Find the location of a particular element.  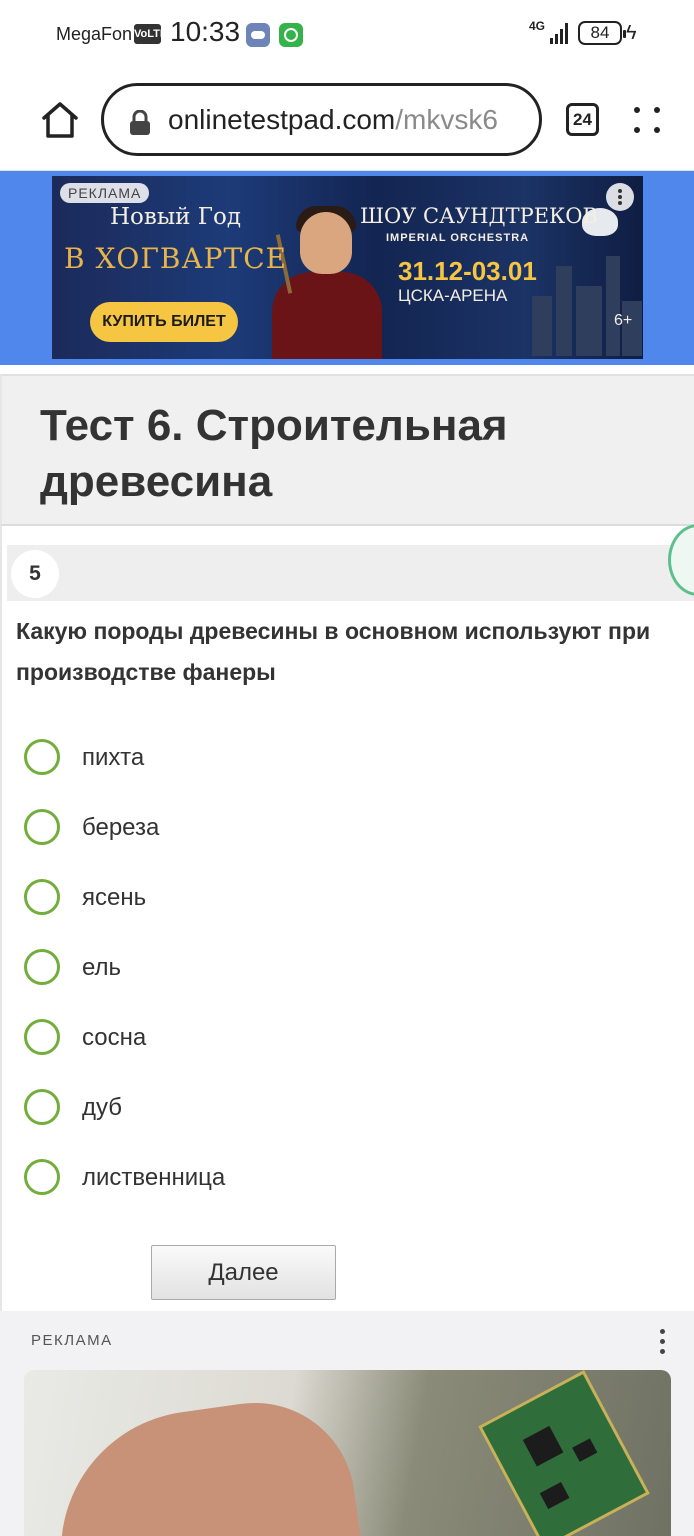

url-path: /mkvsk6 is located at coordinates (446, 119).